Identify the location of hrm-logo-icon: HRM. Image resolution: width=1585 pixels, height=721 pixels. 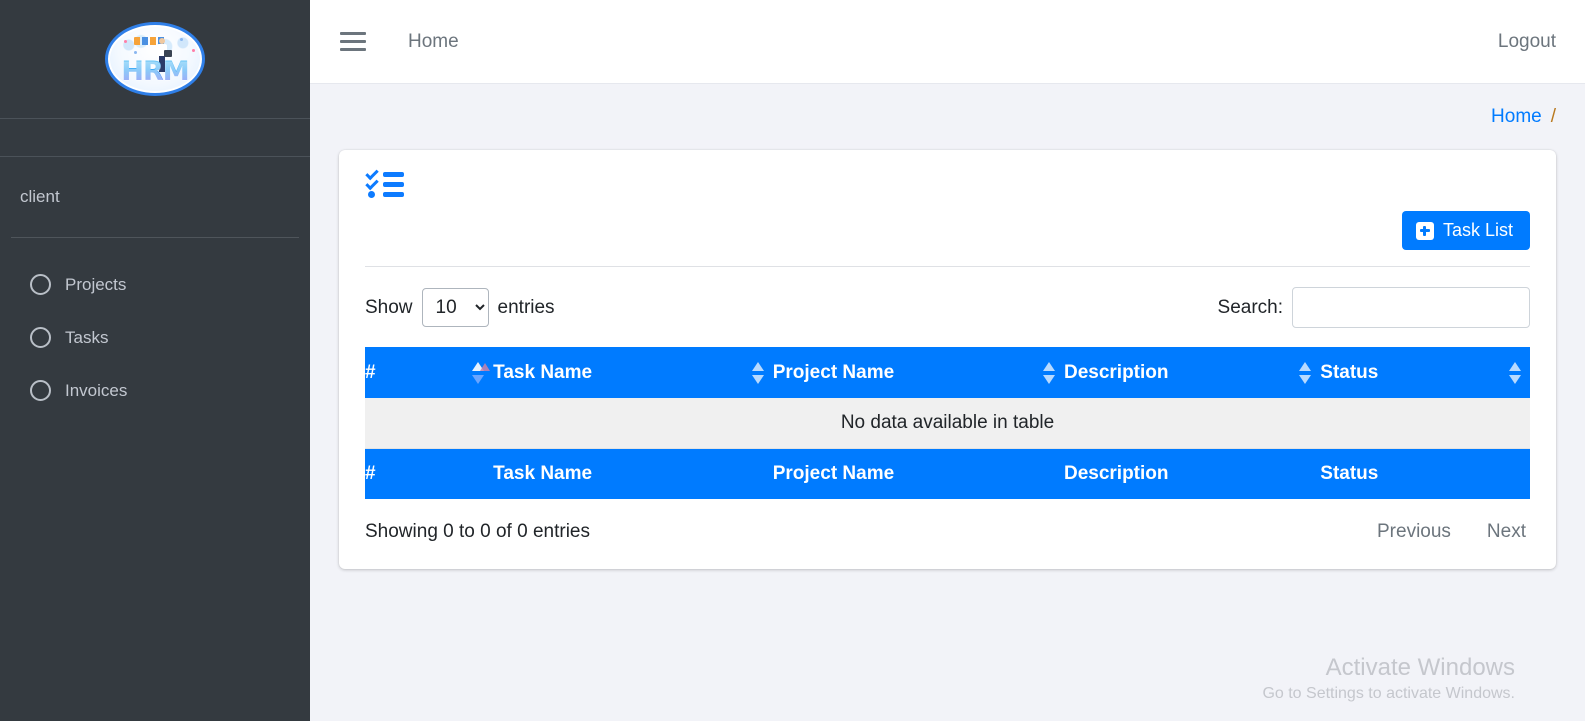
(155, 59).